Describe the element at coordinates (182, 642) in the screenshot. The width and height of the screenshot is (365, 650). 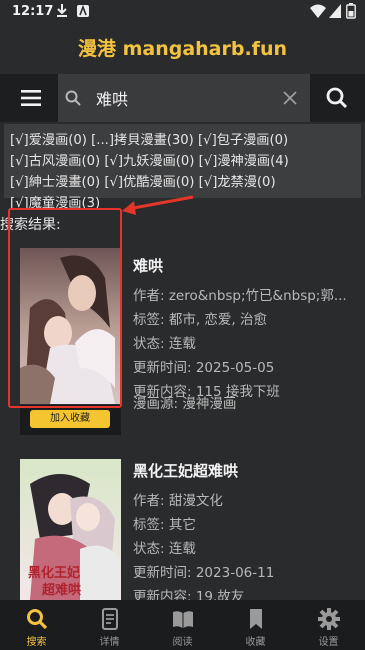
I see `nav-label: 阅读` at that location.